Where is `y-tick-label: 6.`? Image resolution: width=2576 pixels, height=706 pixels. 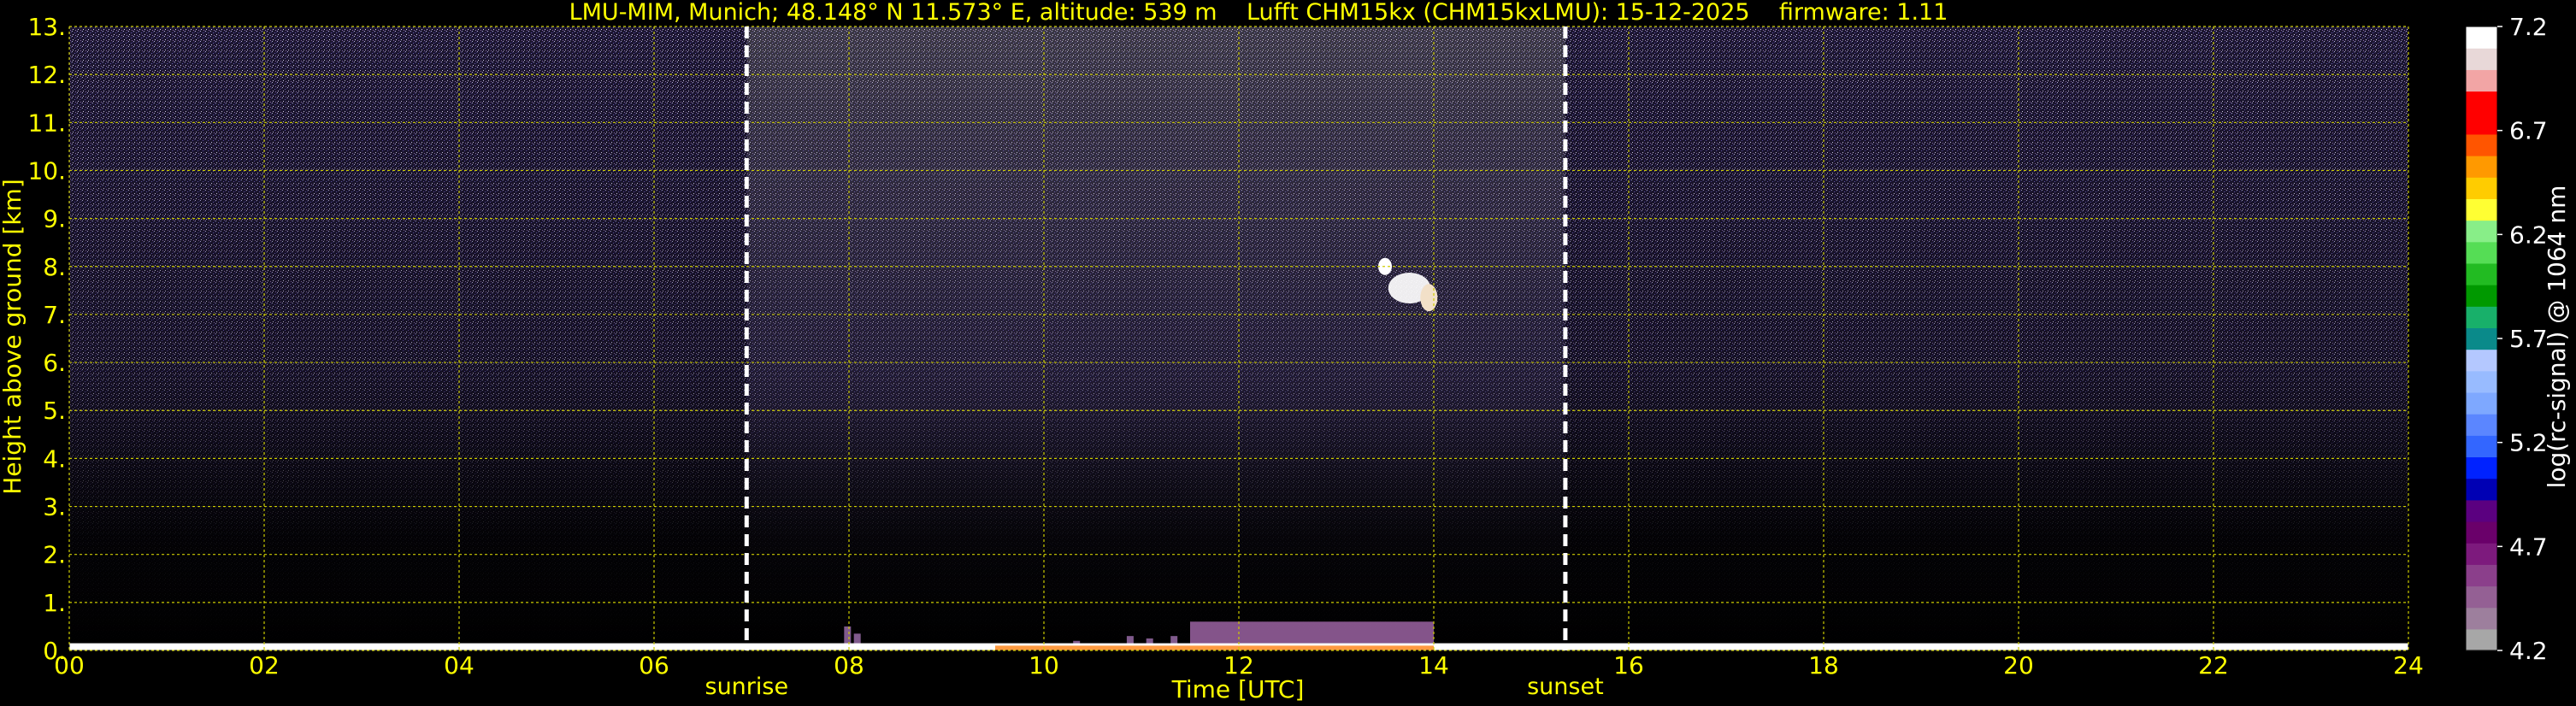
y-tick-label: 6. is located at coordinates (54, 363).